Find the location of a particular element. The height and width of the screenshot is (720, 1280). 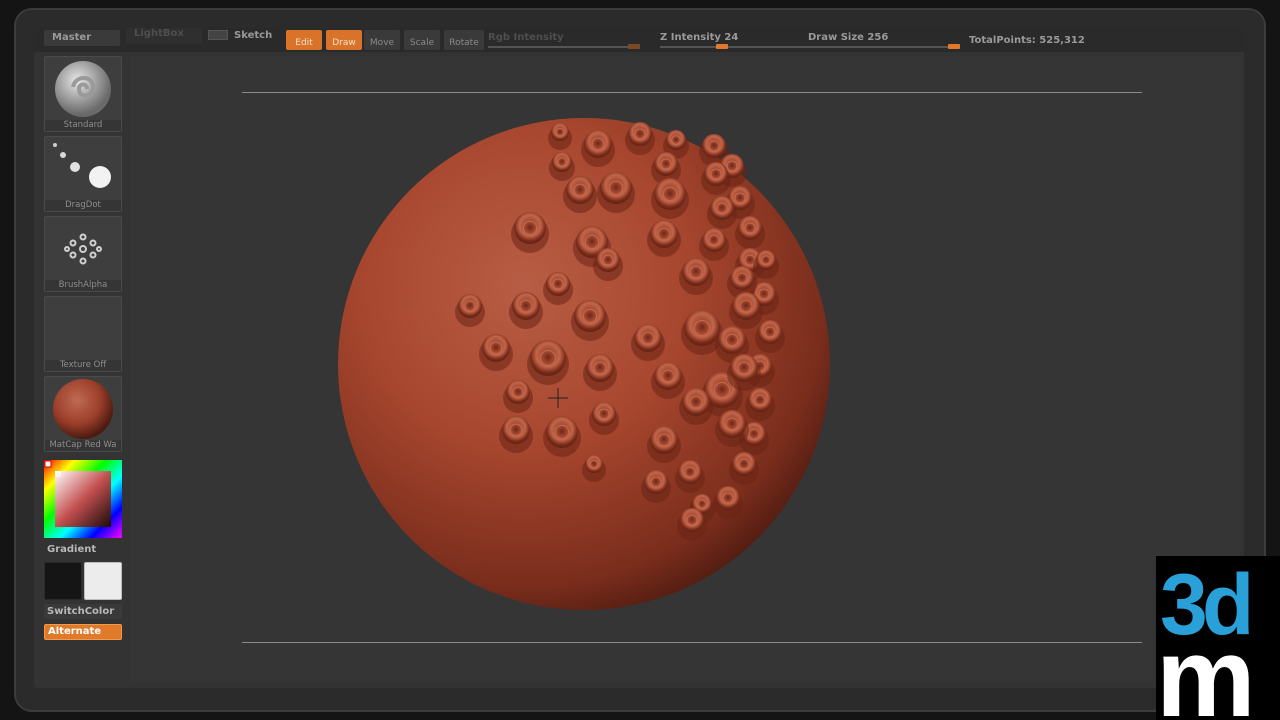

3dm-logo: 3d m is located at coordinates (1218, 638).